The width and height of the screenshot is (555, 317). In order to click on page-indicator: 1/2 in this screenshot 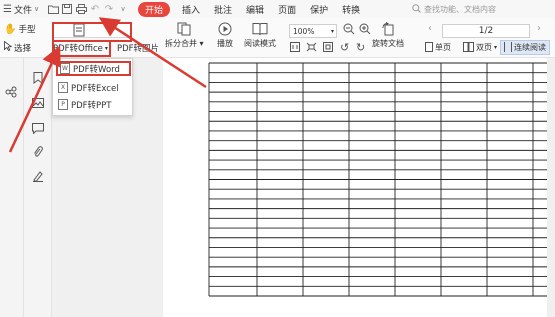, I will do `click(486, 31)`.